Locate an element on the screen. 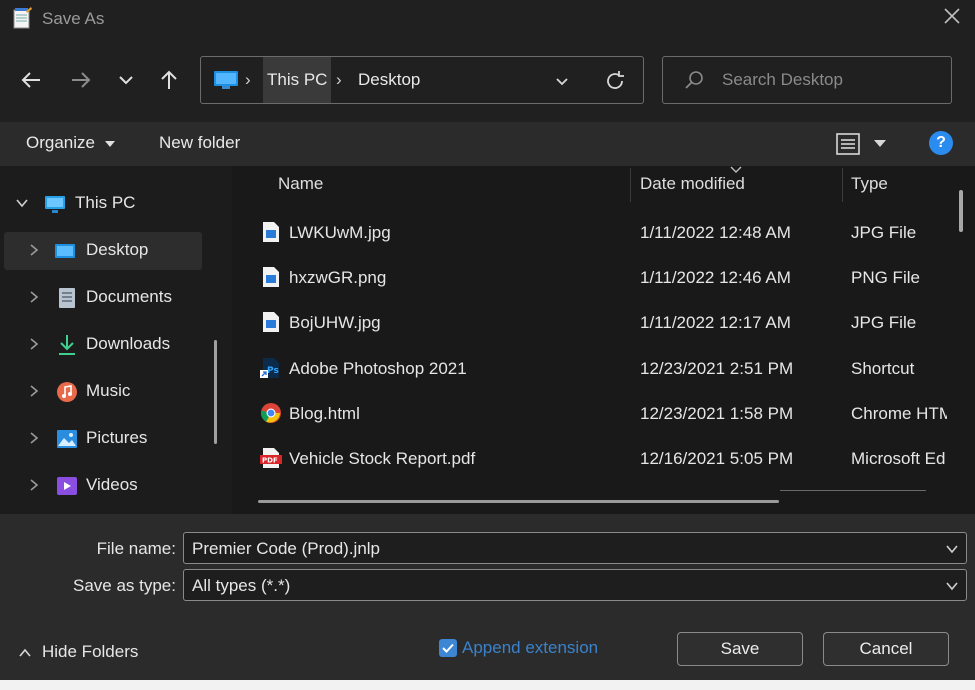 The width and height of the screenshot is (975, 690). sidebar-item-documents: Documents is located at coordinates (103, 298).